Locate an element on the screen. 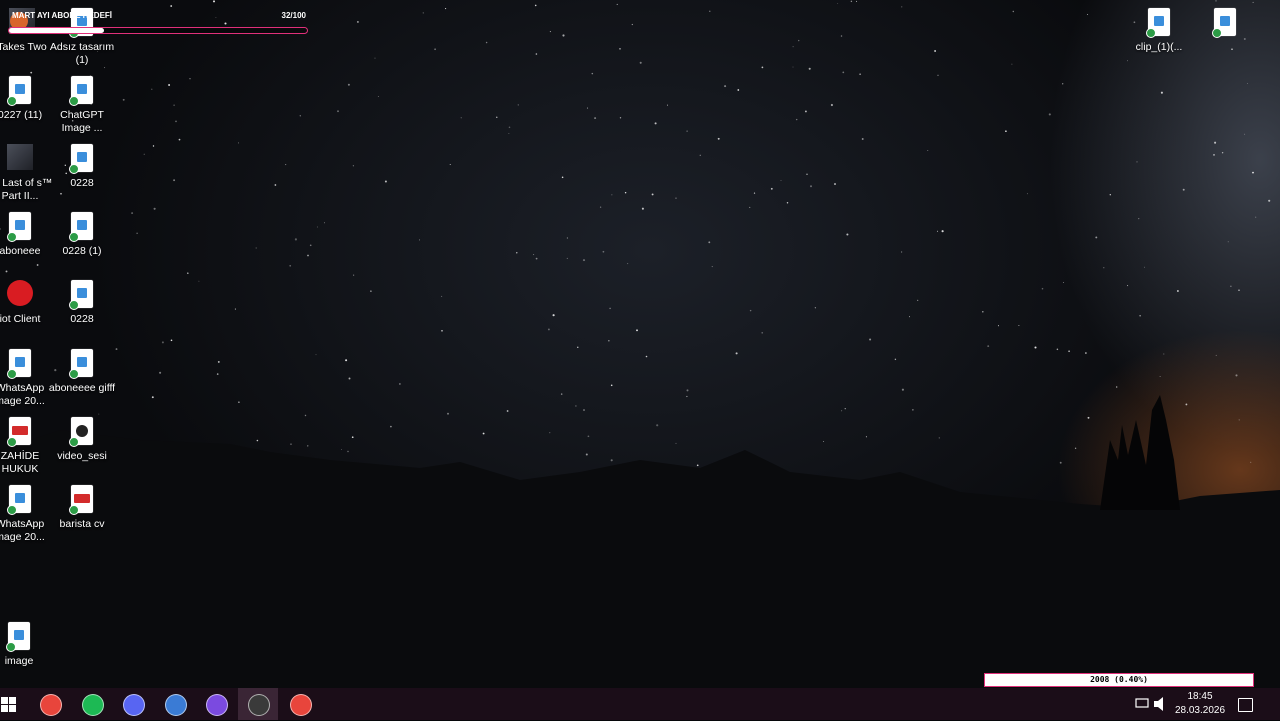 The image size is (1280, 721). app-logo-icon is located at coordinates (20, 293).